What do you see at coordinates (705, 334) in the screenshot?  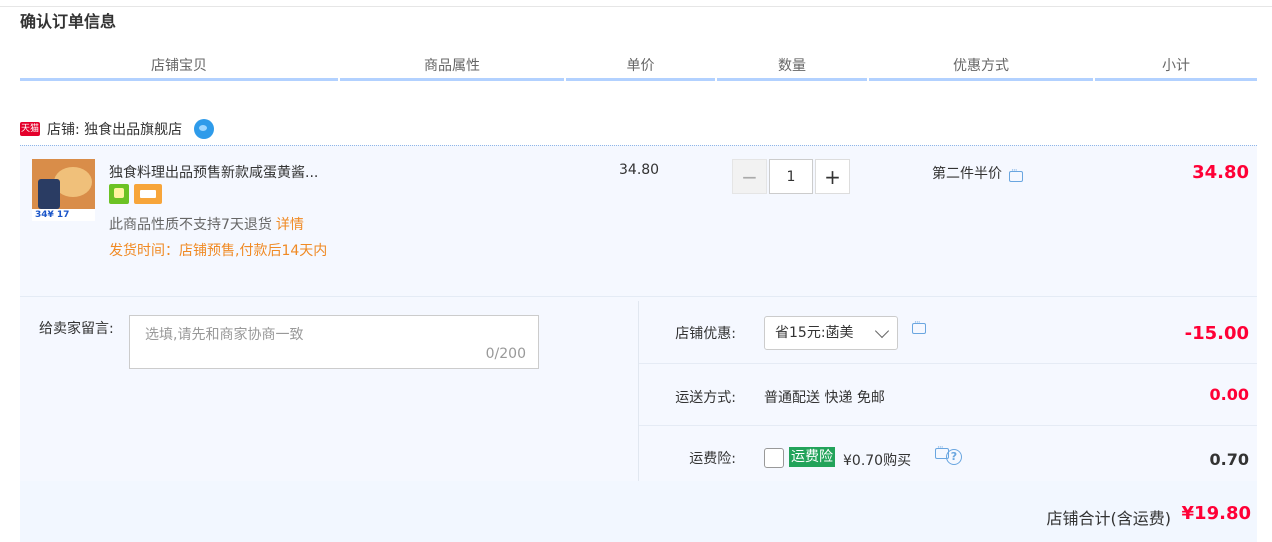 I see `shop-discount-label: 店铺优惠:` at bounding box center [705, 334].